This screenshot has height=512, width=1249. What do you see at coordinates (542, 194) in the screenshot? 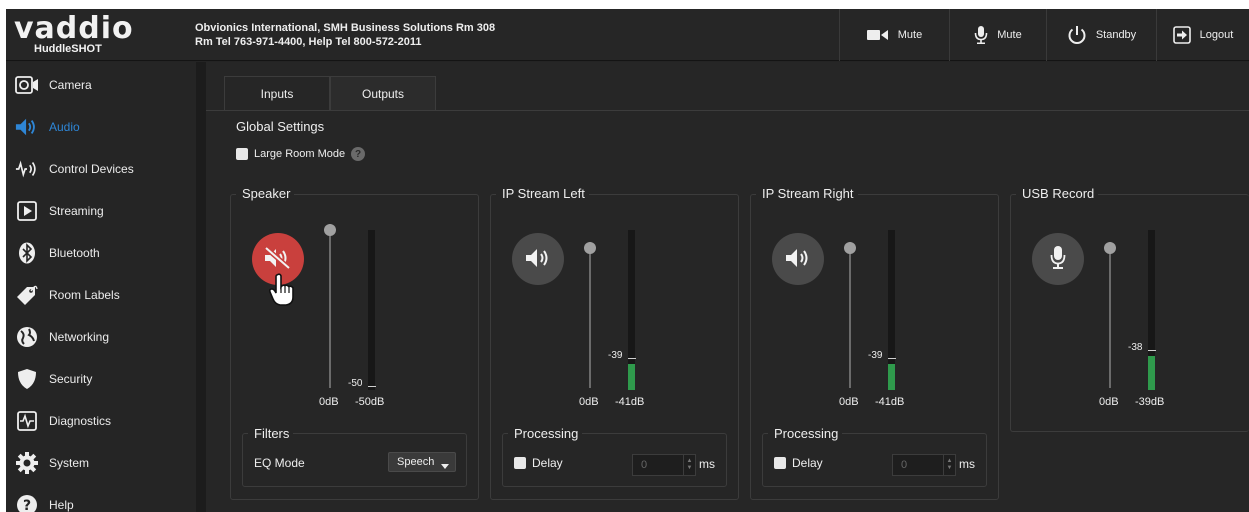
I see `ip-stream-left-title: IP Stream Left` at bounding box center [542, 194].